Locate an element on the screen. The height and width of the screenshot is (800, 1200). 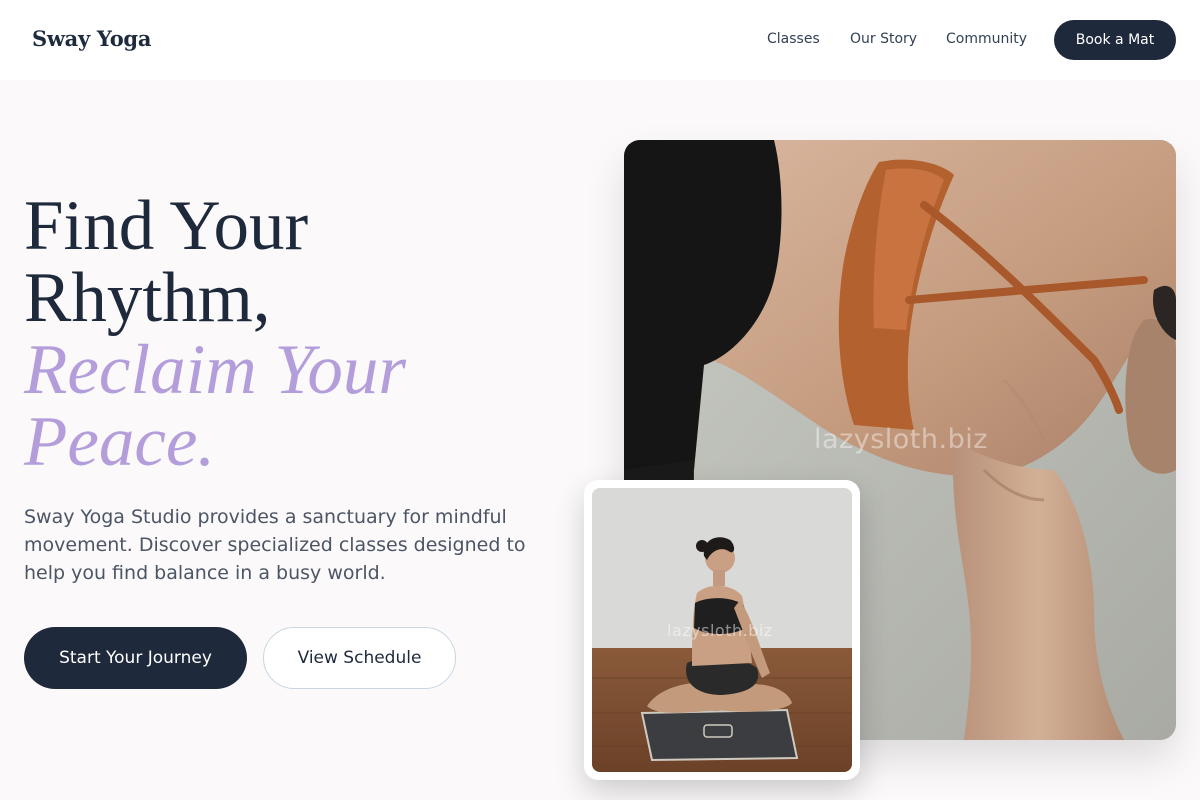
nav-link-our-story: Our Story is located at coordinates (883, 39).